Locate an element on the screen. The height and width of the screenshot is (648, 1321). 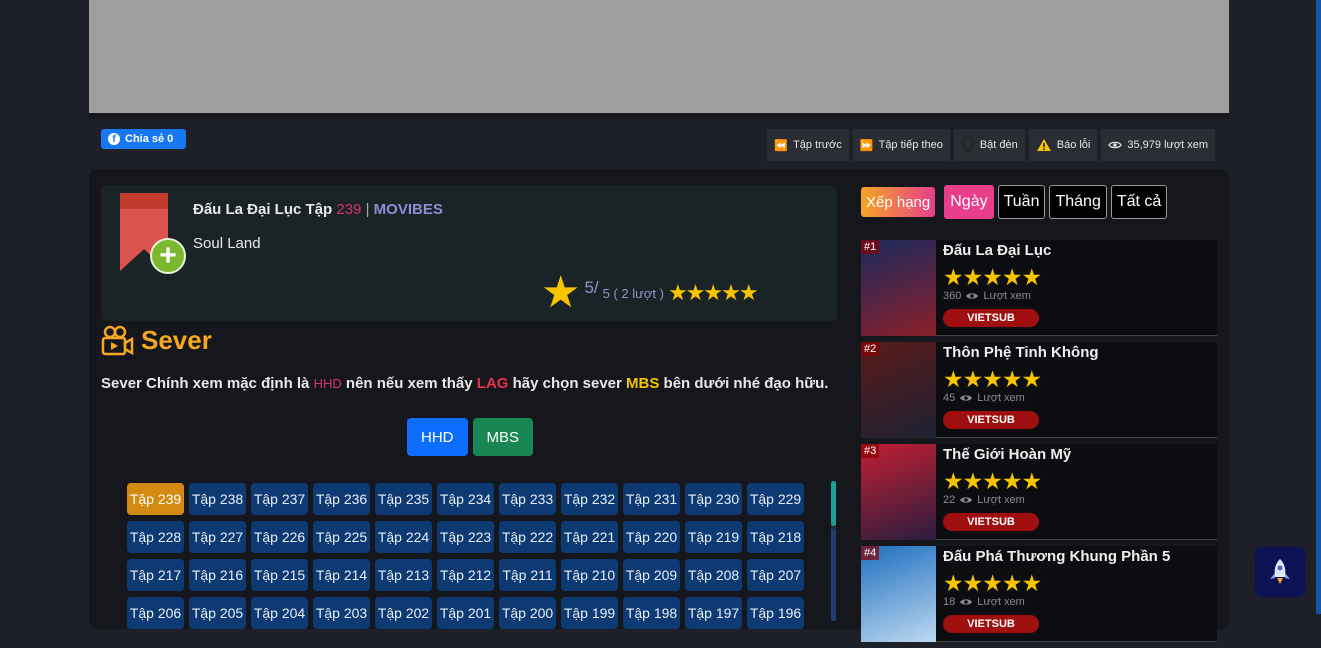
episode-button: Tập 237 is located at coordinates (279, 499).